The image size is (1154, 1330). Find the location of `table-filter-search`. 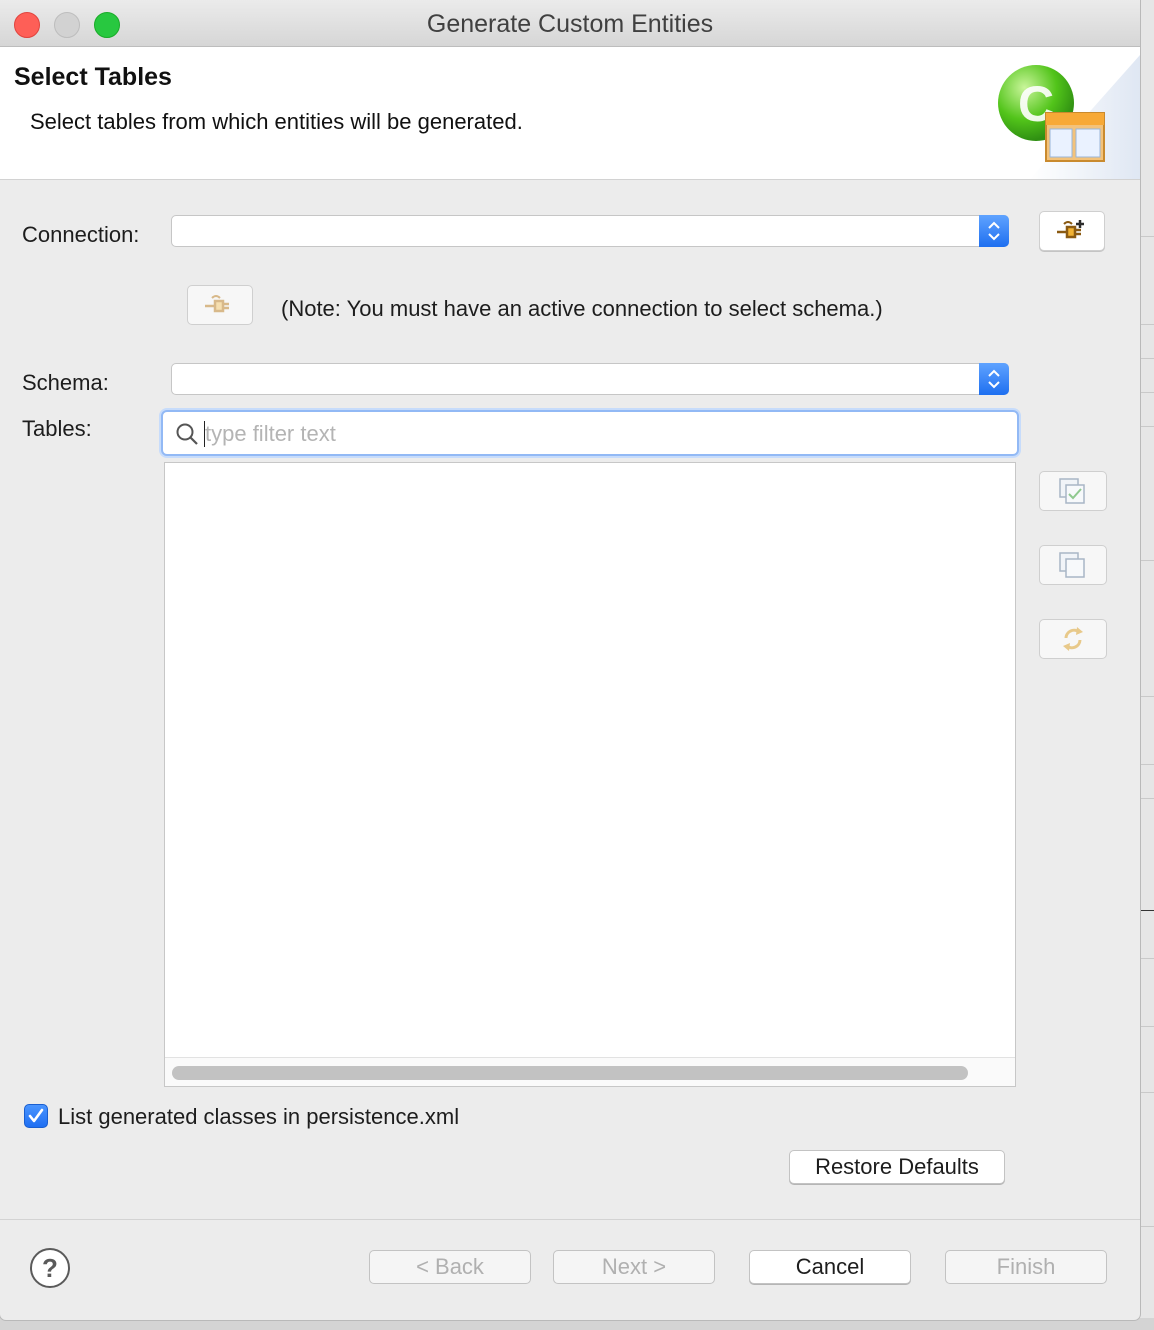

table-filter-search is located at coordinates (590, 433).